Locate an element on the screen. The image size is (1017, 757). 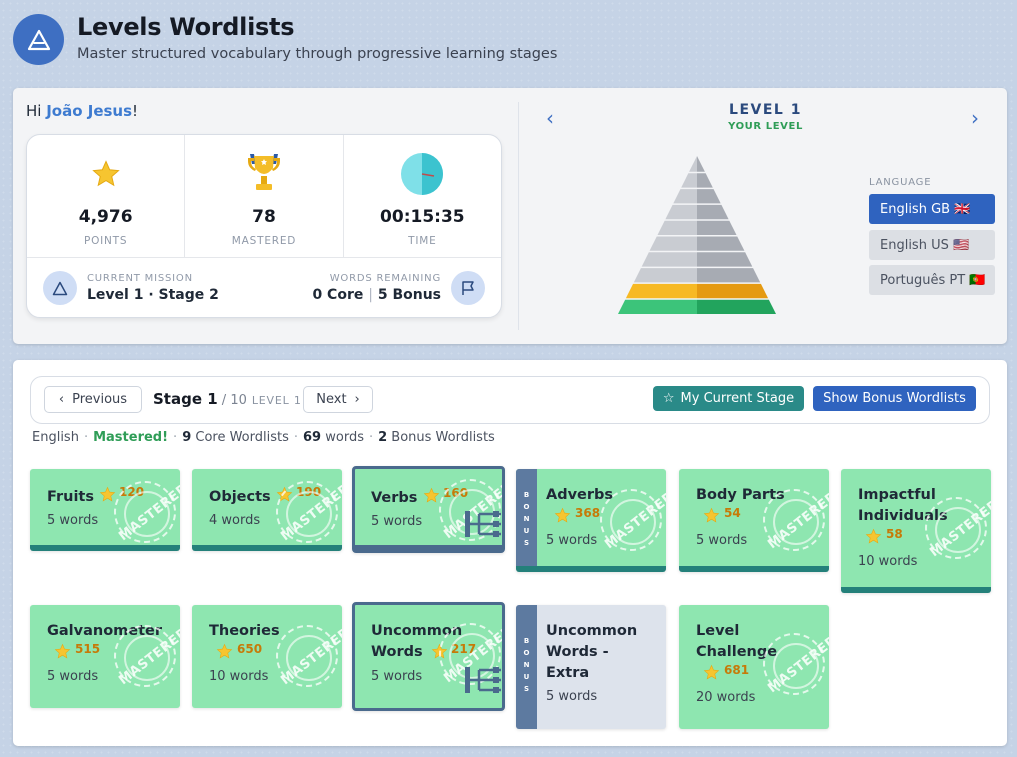
language-option-en-gb: English GB 🇬🇧 is located at coordinates (932, 209).